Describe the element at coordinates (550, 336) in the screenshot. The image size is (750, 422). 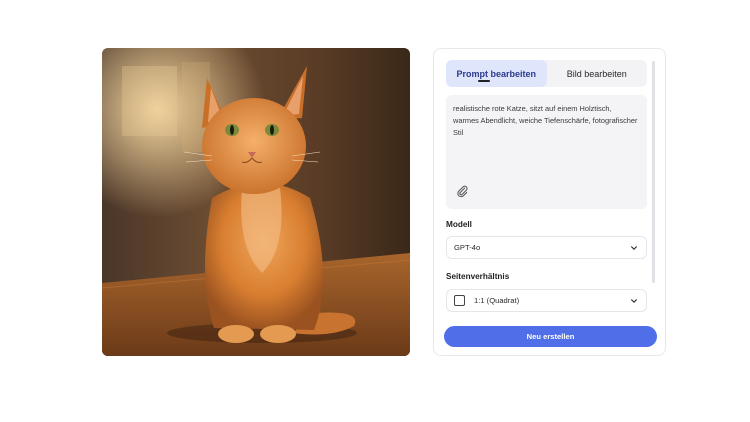
I see `create-new-button: Neu erstellen` at that location.